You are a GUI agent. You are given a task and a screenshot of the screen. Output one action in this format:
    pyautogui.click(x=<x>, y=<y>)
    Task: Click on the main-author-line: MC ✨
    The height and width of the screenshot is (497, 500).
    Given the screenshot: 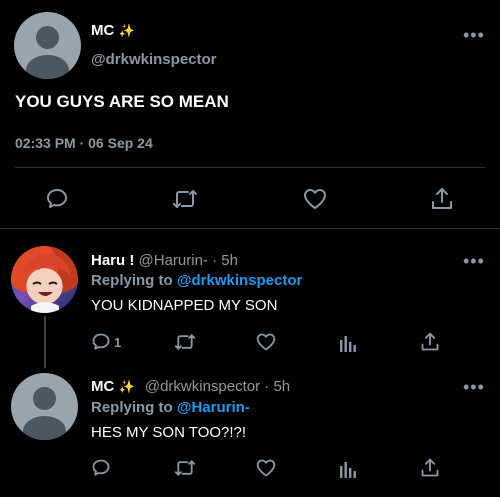 What is the action you would take?
    pyautogui.click(x=113, y=30)
    